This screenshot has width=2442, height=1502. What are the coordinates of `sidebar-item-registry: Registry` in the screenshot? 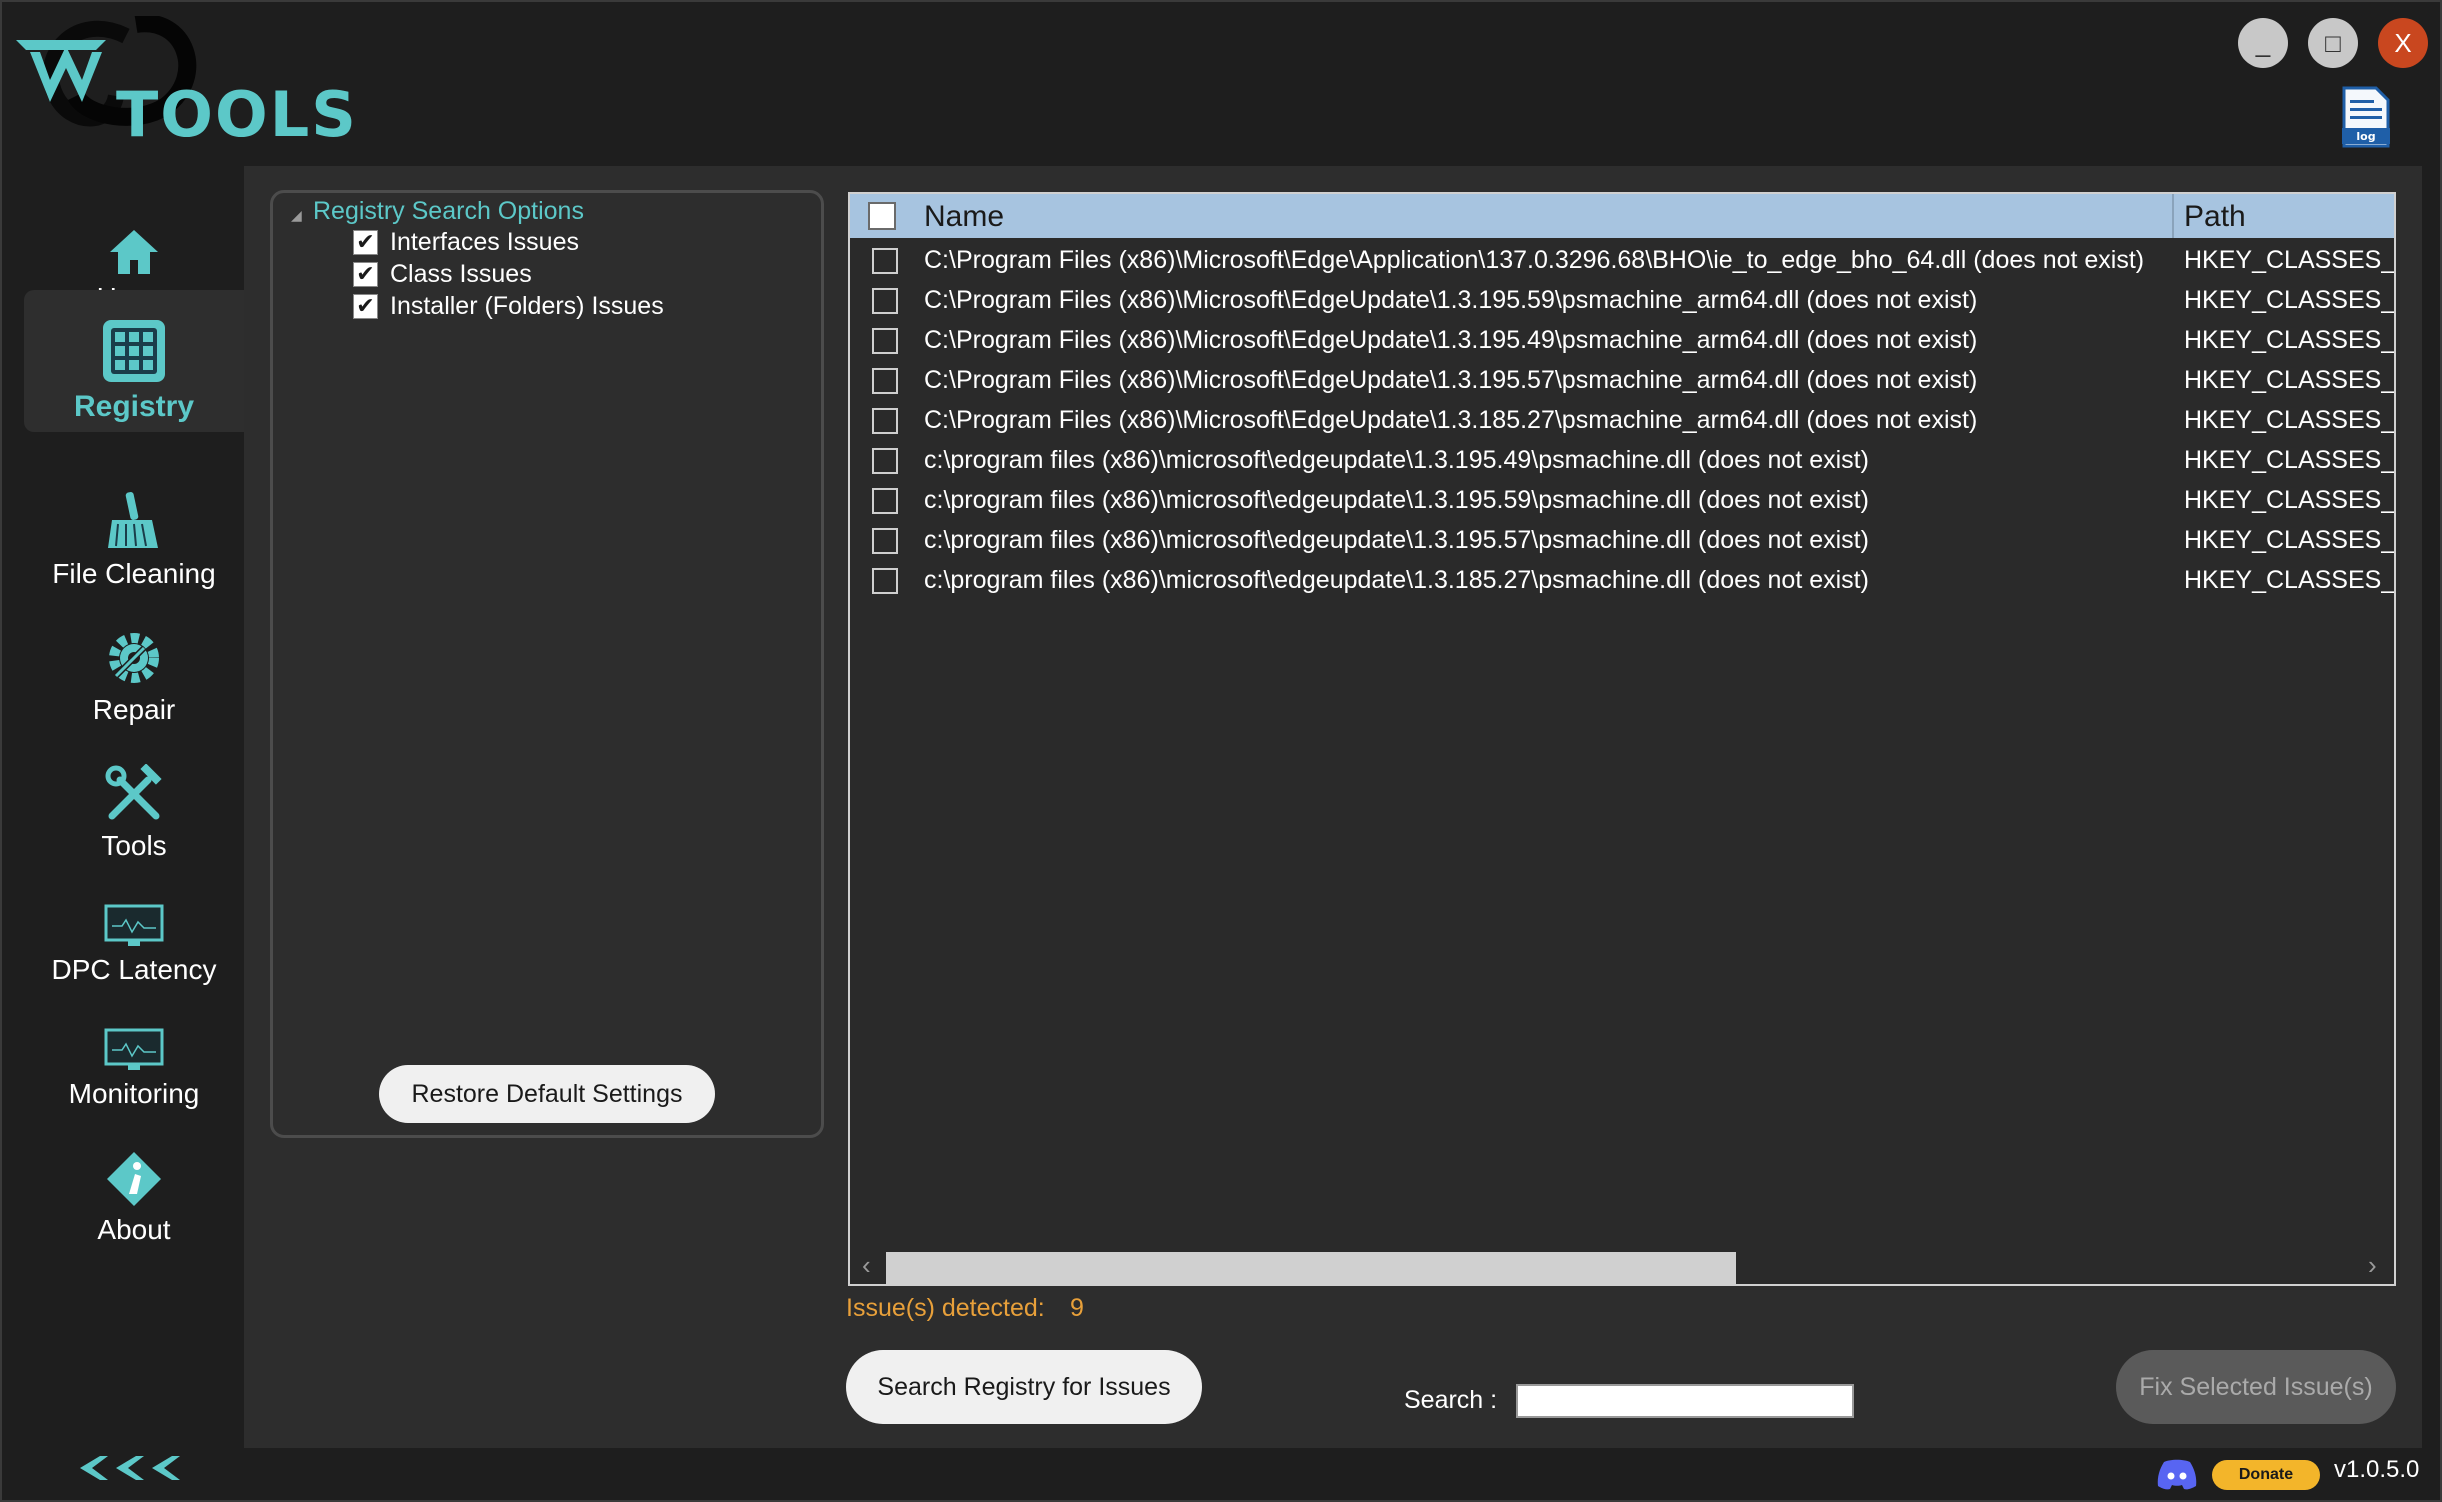 It's located at (134, 361).